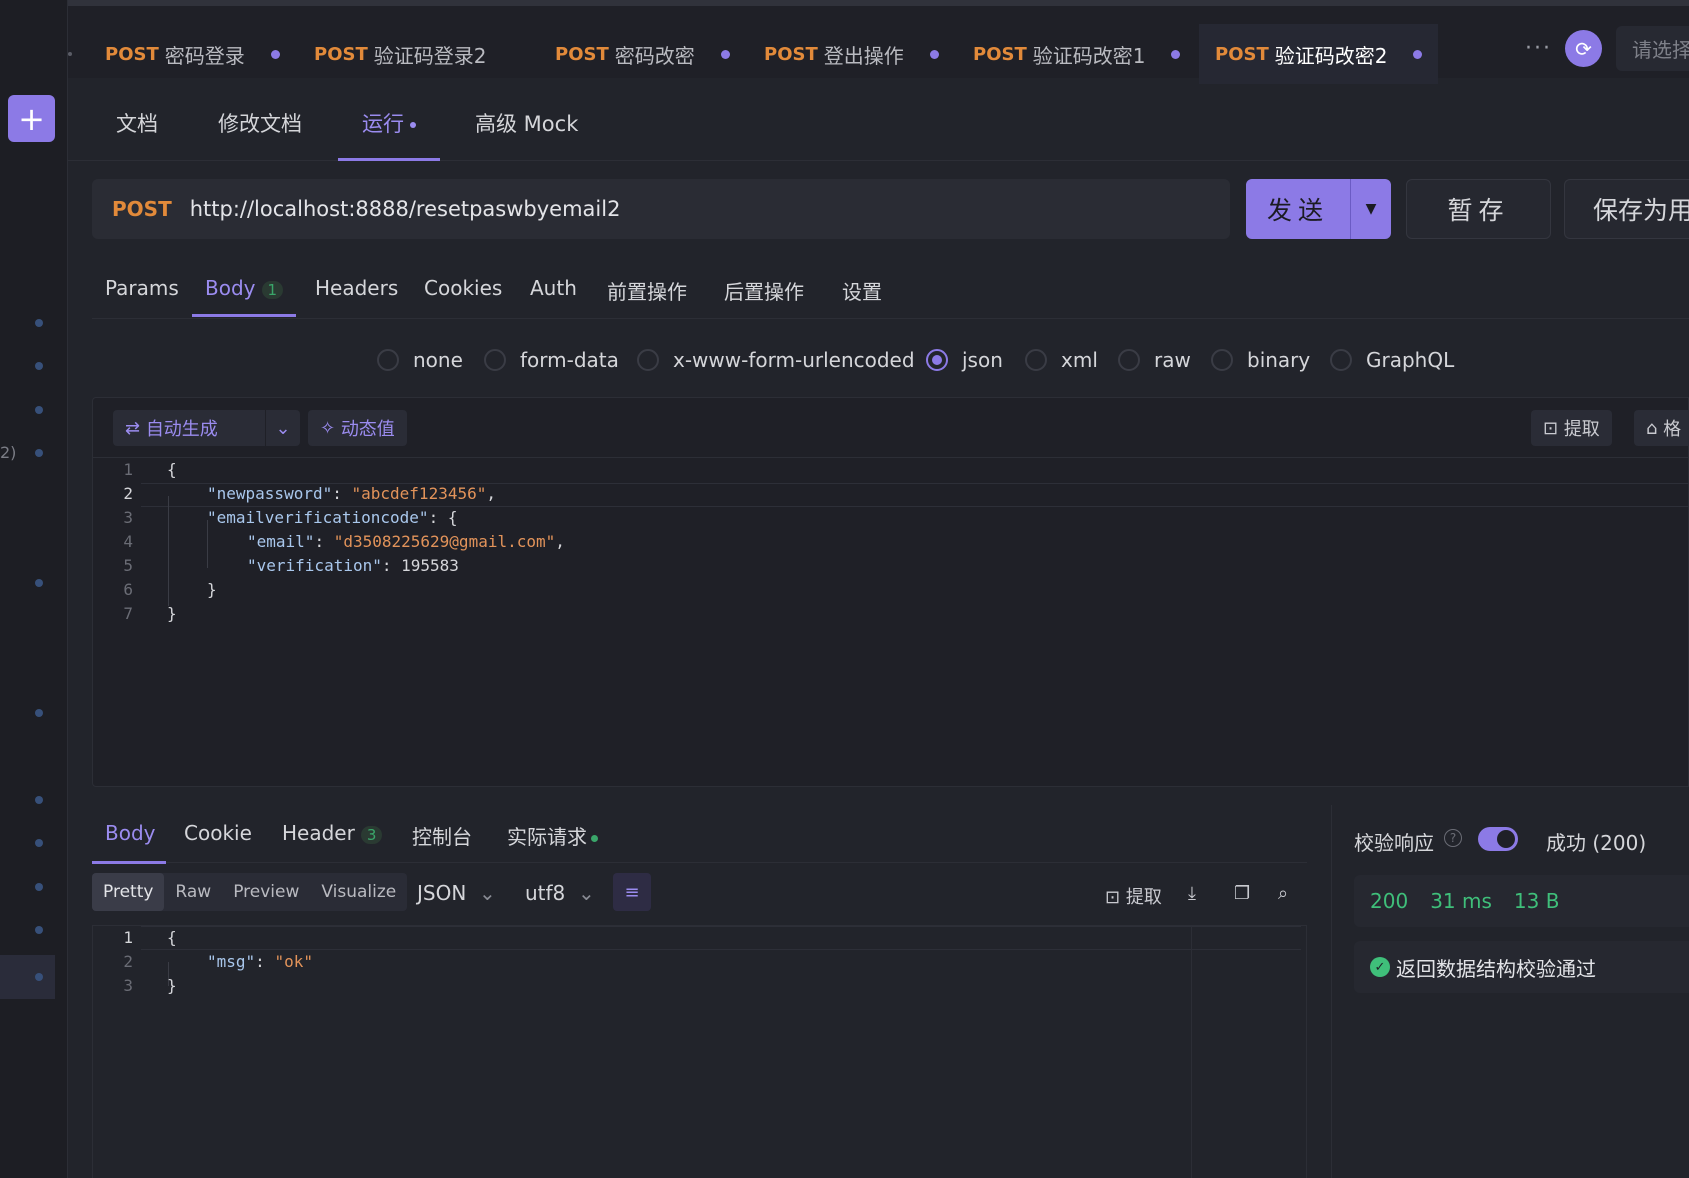  Describe the element at coordinates (632, 892) in the screenshot. I see `word-wrap-icon: ≡` at that location.